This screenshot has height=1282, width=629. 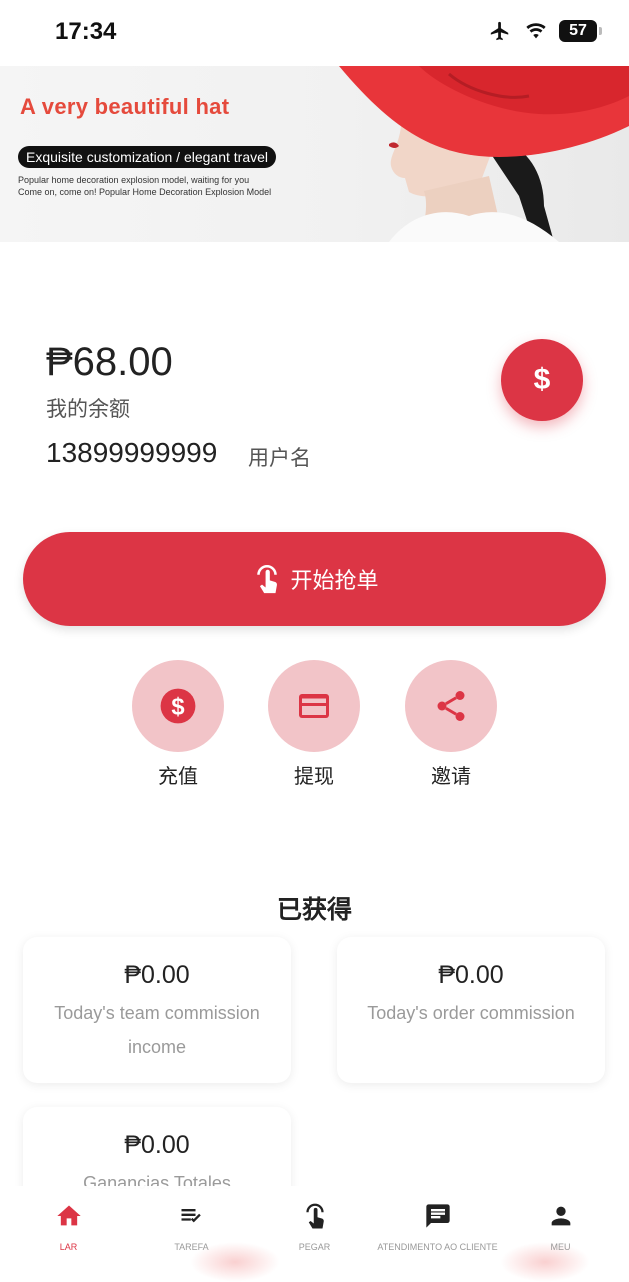 What do you see at coordinates (314, 33) in the screenshot?
I see `status-bar: 17:34 57` at bounding box center [314, 33].